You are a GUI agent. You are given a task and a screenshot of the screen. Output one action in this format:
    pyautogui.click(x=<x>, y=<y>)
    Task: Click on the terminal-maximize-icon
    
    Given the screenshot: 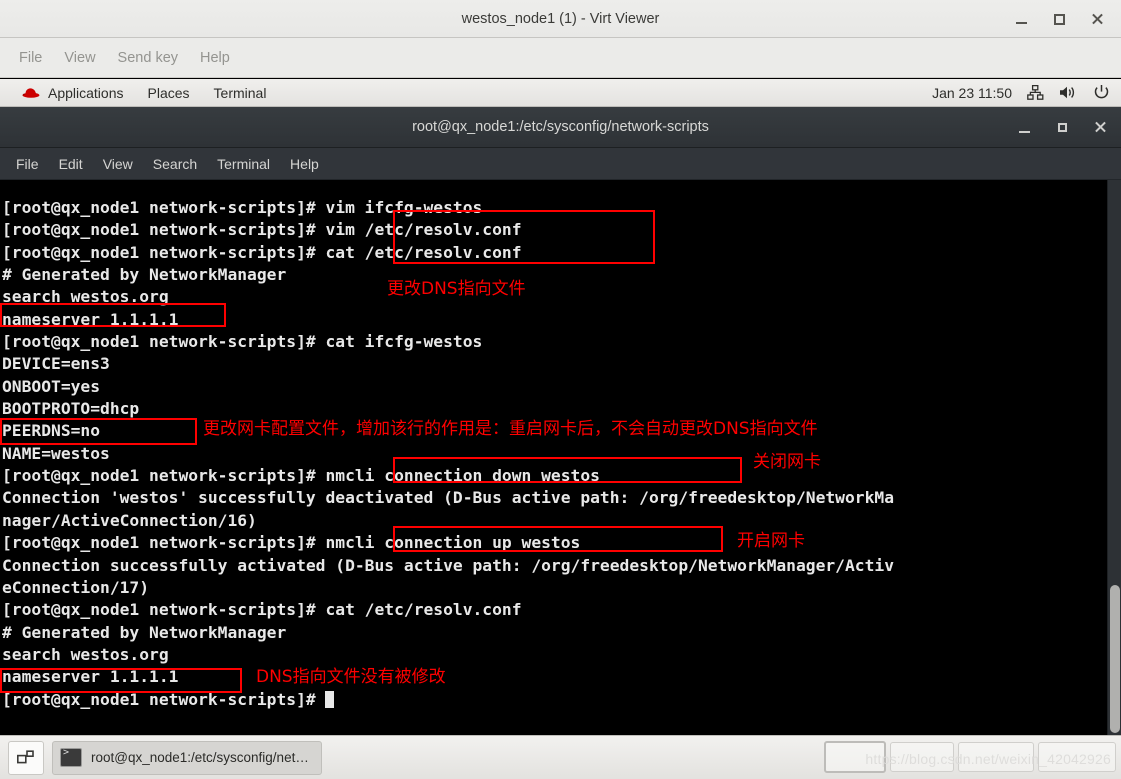 What is the action you would take?
    pyautogui.click(x=1062, y=128)
    